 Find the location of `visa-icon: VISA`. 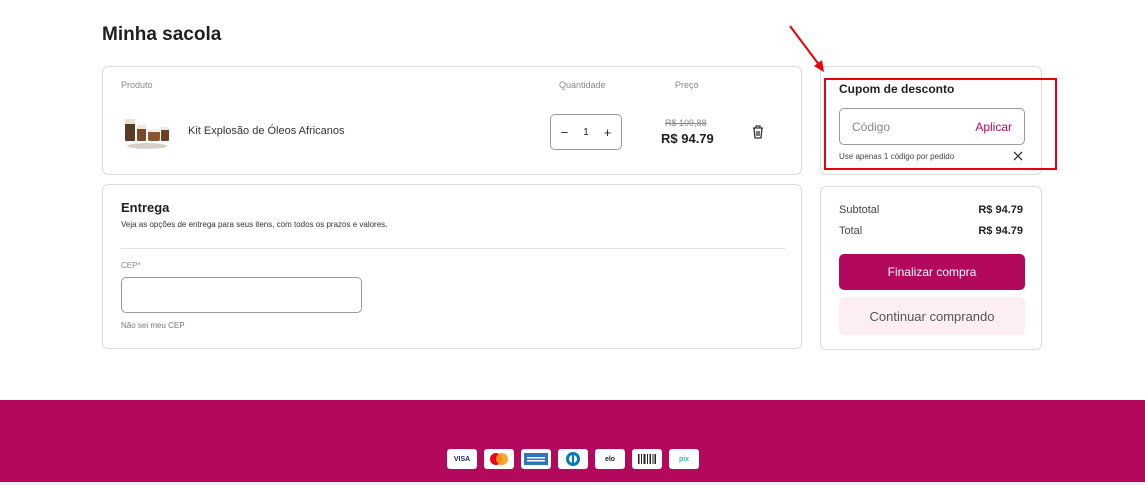

visa-icon: VISA is located at coordinates (462, 459).